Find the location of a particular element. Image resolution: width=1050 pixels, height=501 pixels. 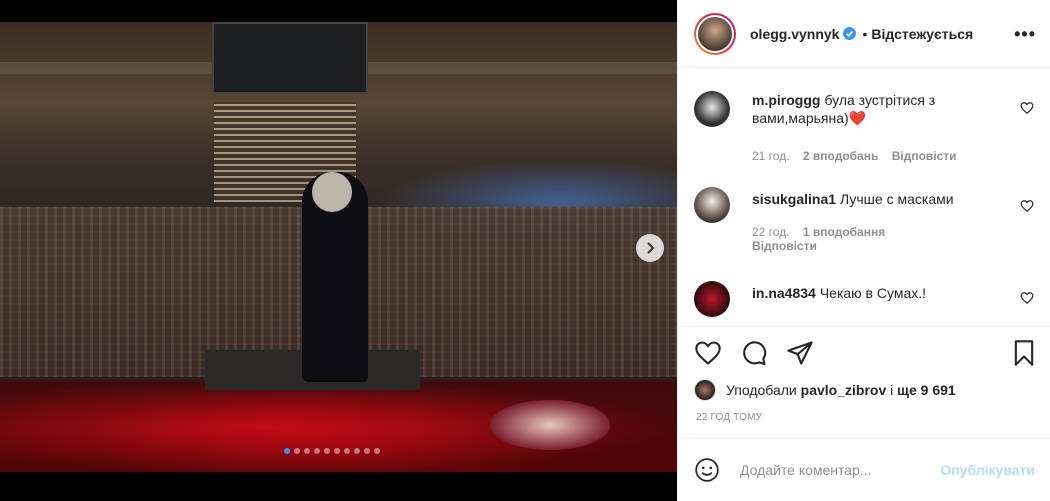

author-username: olegg.vynnyk is located at coordinates (794, 34).